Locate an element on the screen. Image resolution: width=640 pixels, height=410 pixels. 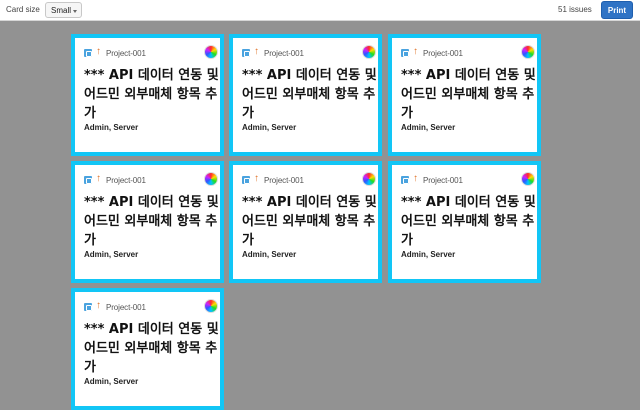
card-size-select: Small is located at coordinates (63, 10).